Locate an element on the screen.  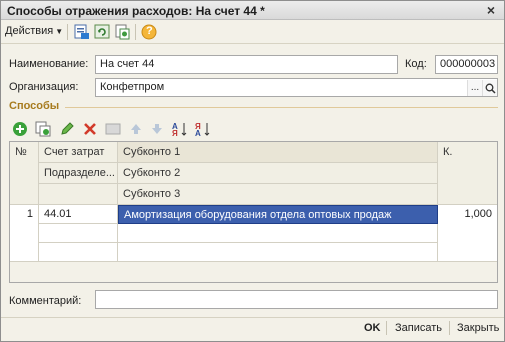
edit-row-icon is located at coordinates (67, 129).